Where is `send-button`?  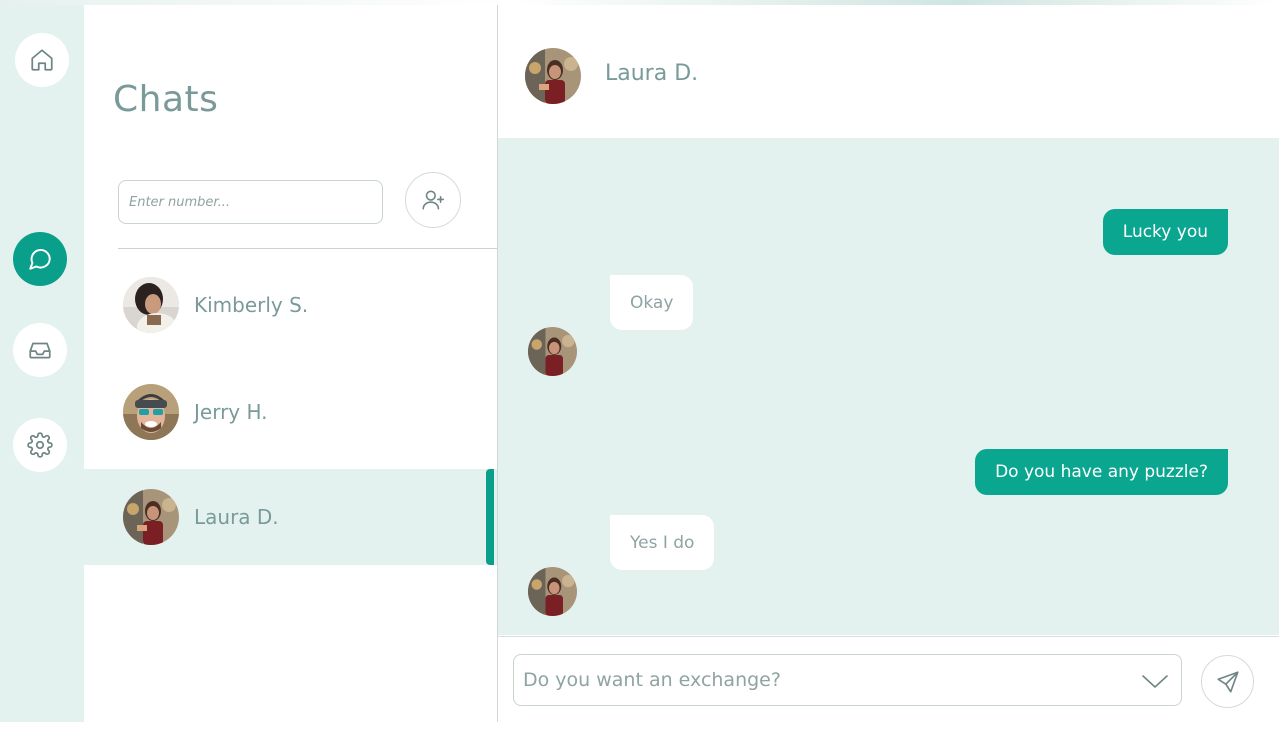
send-button is located at coordinates (1227, 681).